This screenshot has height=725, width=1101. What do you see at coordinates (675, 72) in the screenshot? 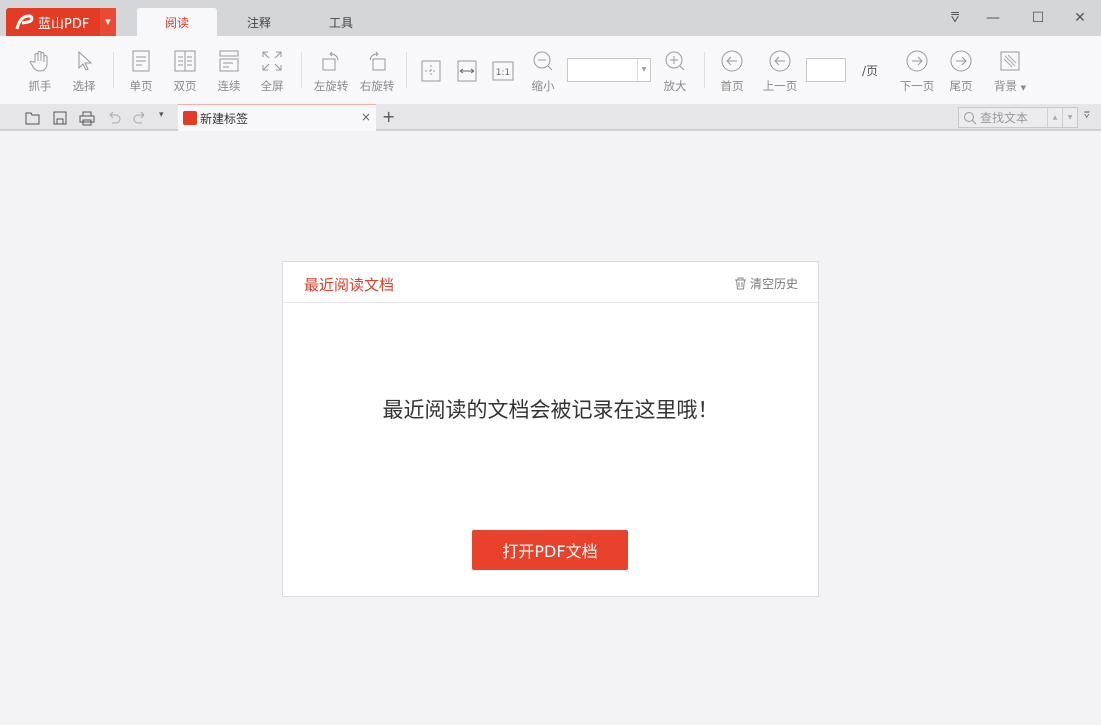
I see `zoom-in-button: 放大` at bounding box center [675, 72].